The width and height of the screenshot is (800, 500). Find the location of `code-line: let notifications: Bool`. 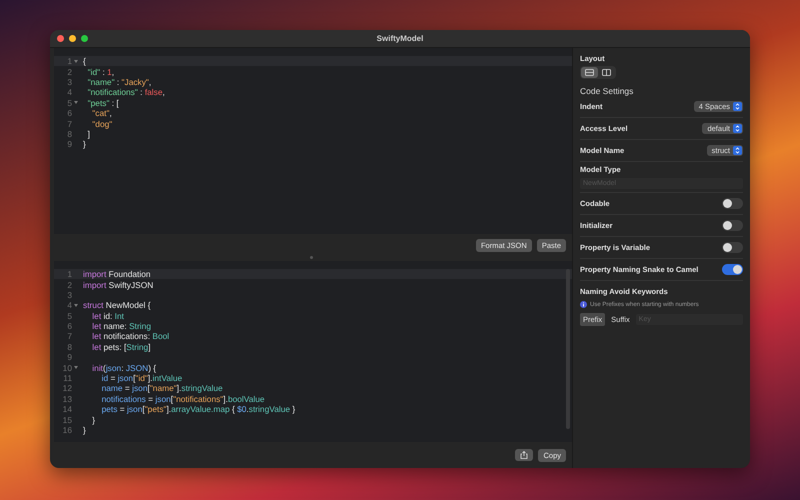

code-line: let notifications: Bool is located at coordinates (130, 336).